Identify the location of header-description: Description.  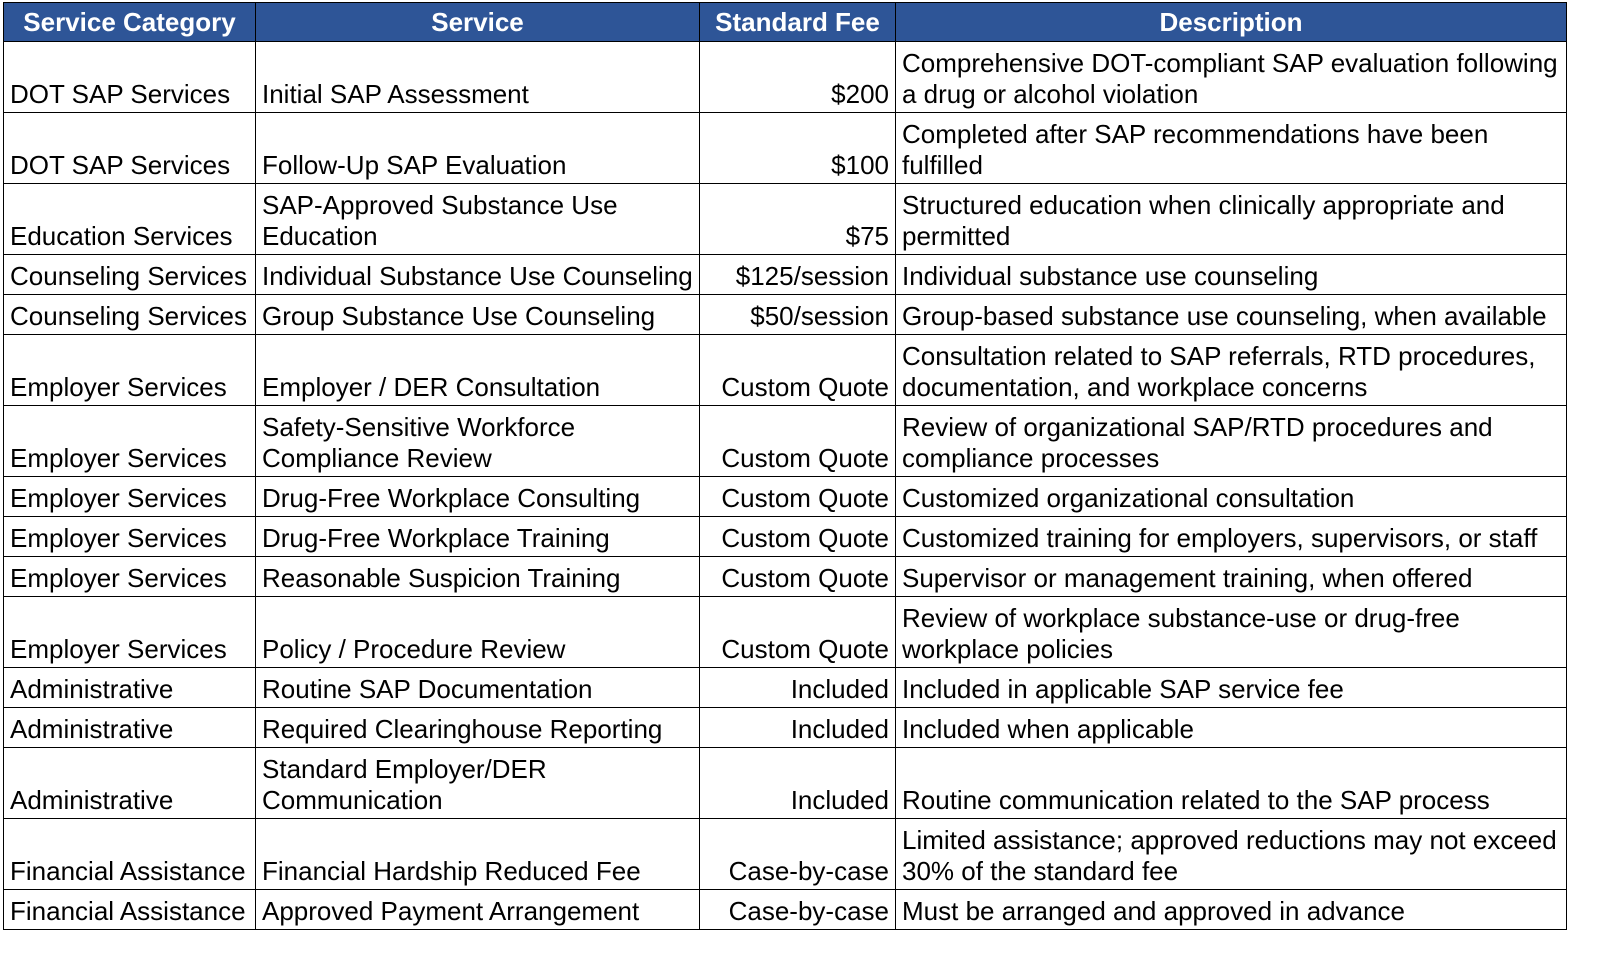
(1231, 22).